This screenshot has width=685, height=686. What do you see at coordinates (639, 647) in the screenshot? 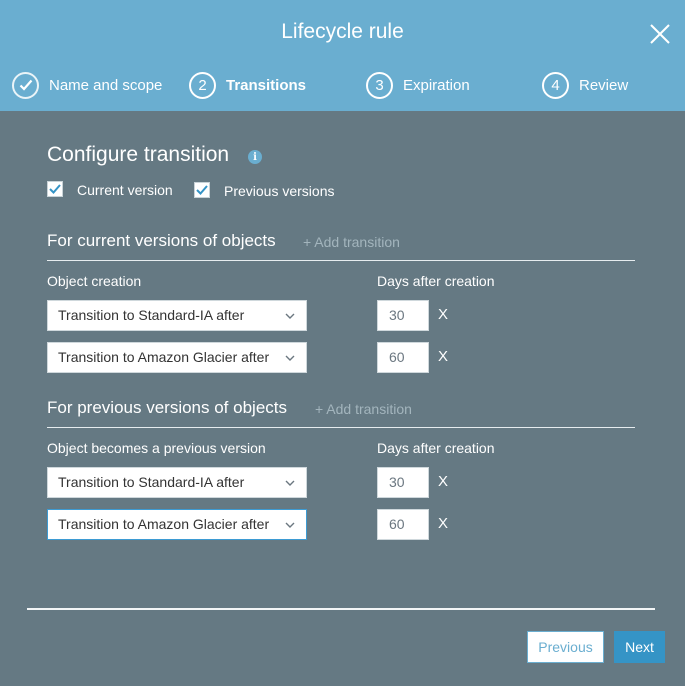
I see `next-button: Next` at bounding box center [639, 647].